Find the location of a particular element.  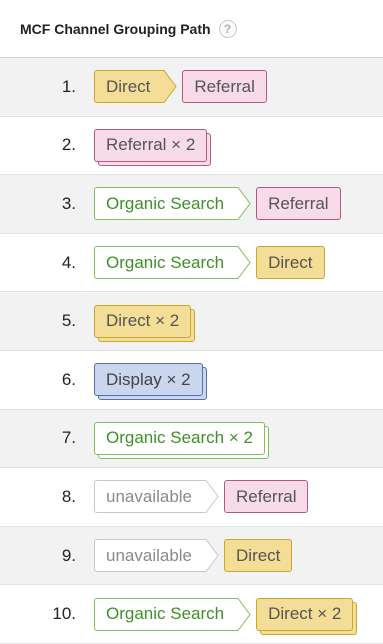

table-header: MCF Channel Grouping Path ? is located at coordinates (191, 29).